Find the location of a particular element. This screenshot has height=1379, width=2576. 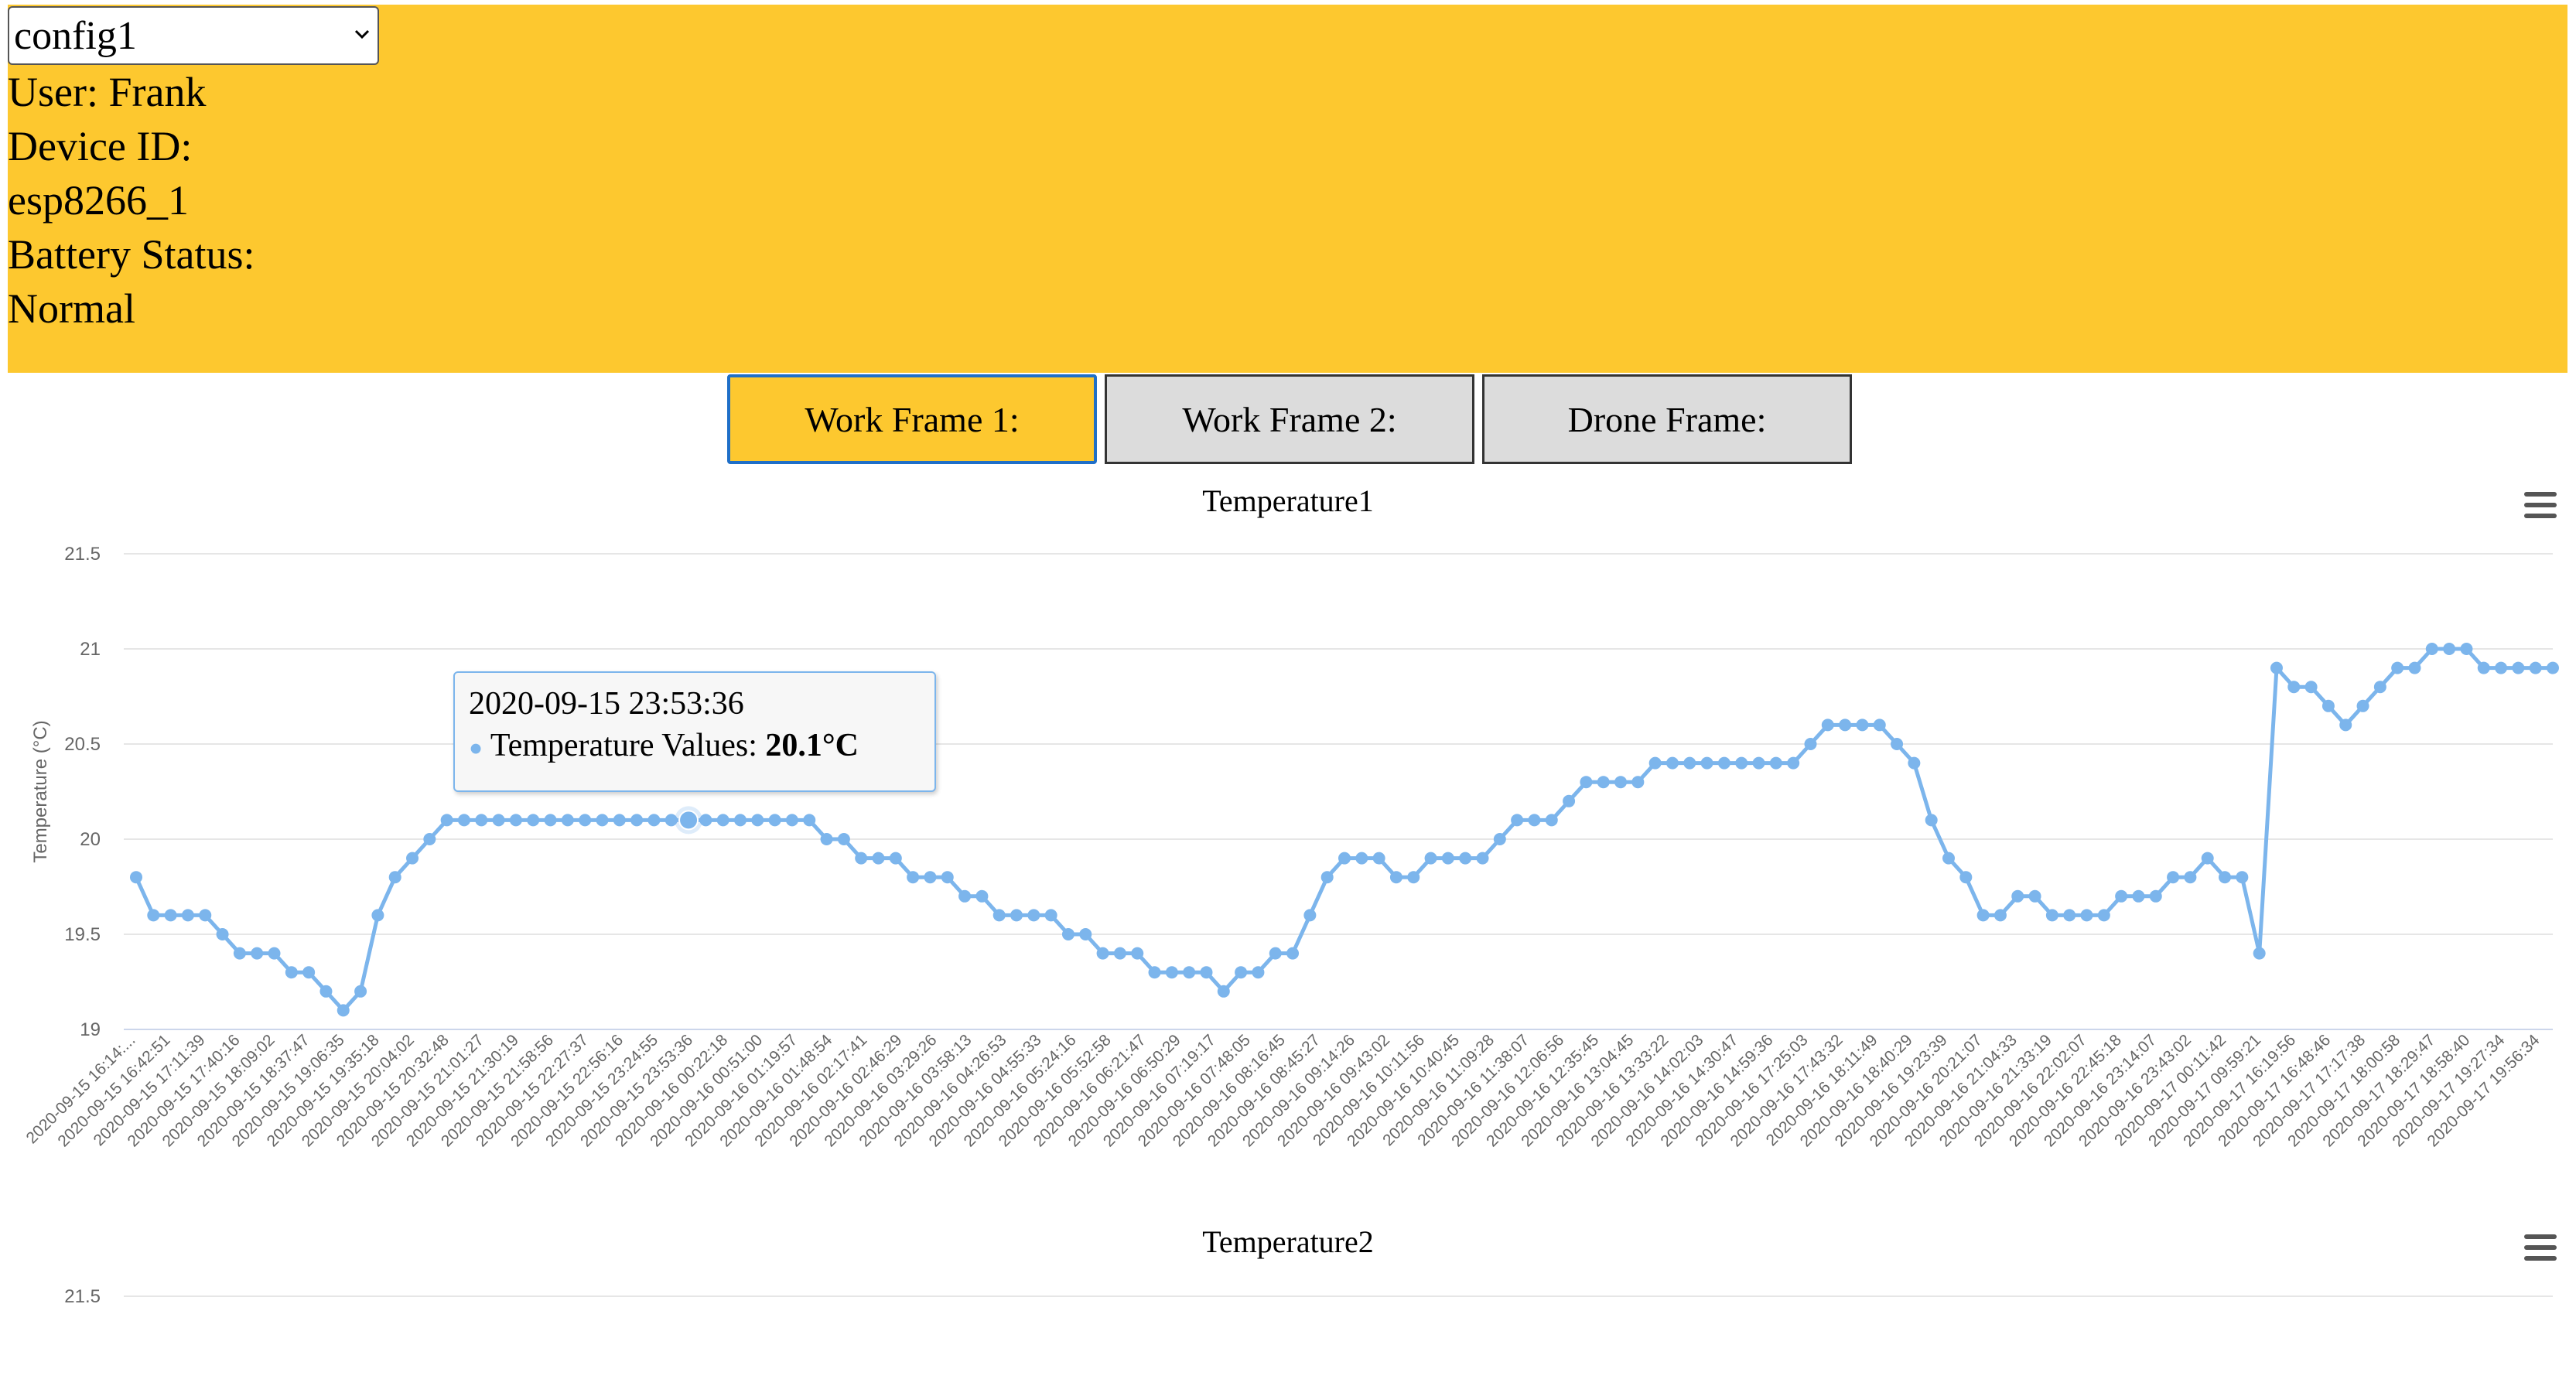

y-tick-label: 21 is located at coordinates (90, 649).